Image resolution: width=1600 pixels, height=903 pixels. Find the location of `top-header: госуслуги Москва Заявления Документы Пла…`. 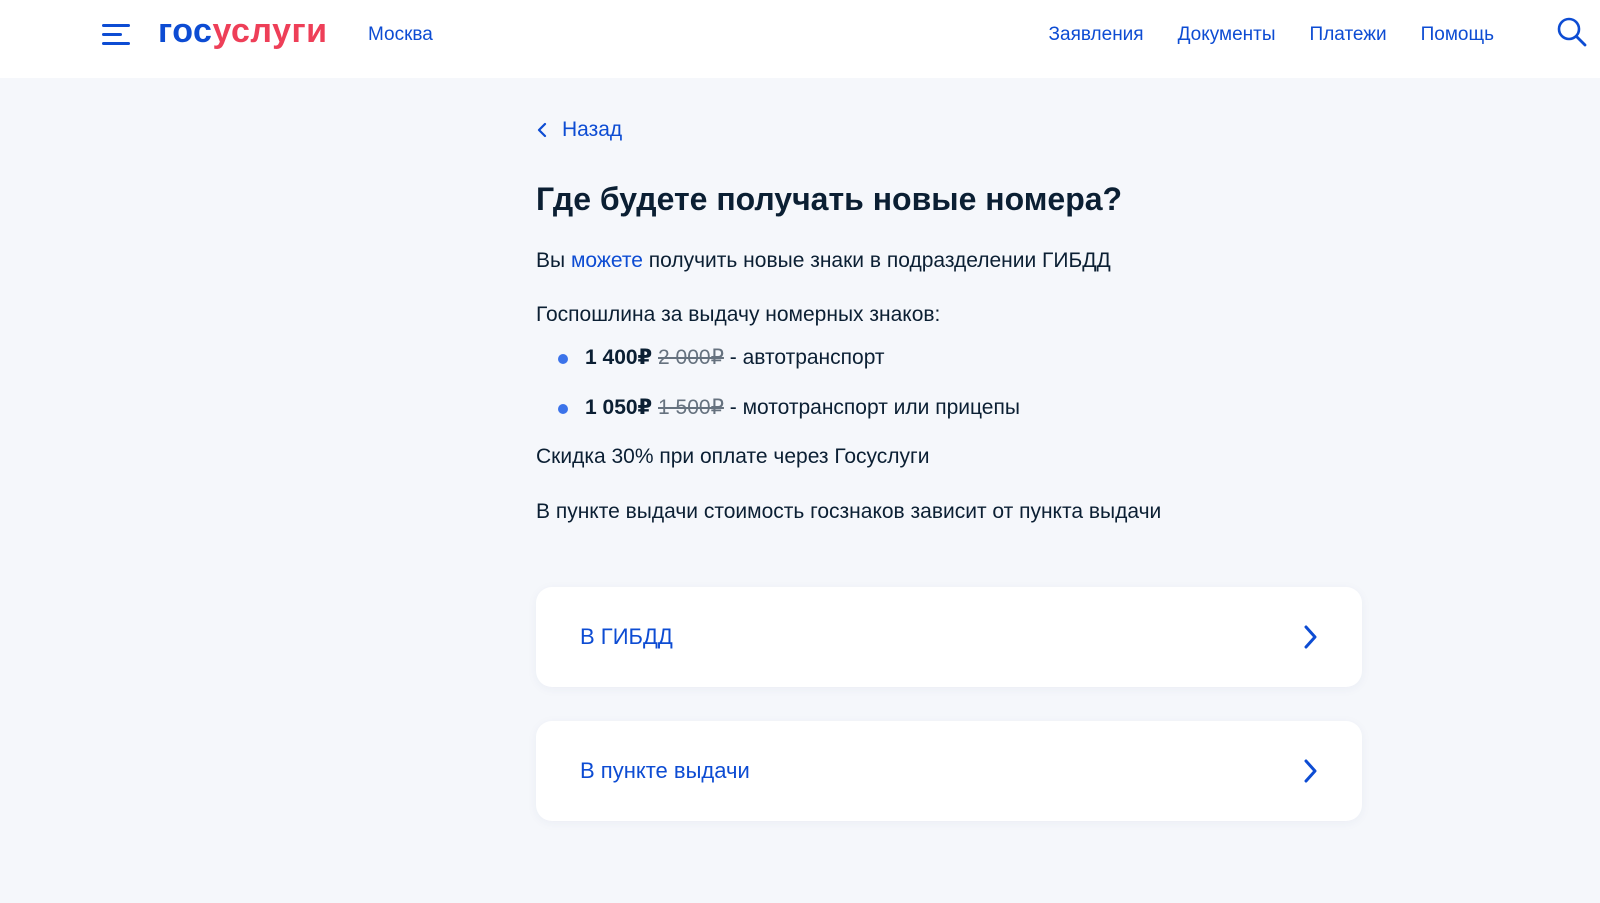

top-header: госуслуги Москва Заявления Документы Пла… is located at coordinates (800, 39).